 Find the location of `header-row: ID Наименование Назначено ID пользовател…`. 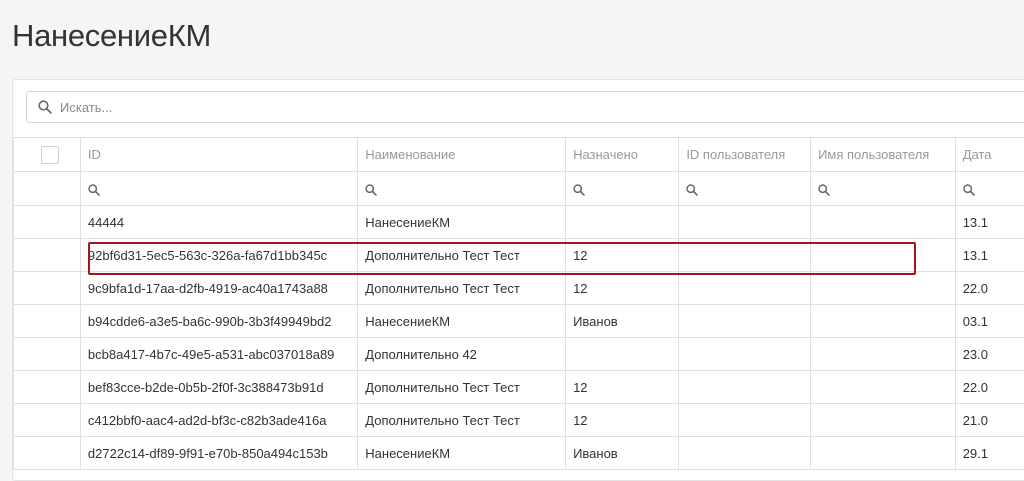

header-row: ID Наименование Назначено ID пользовател… is located at coordinates (519, 155).